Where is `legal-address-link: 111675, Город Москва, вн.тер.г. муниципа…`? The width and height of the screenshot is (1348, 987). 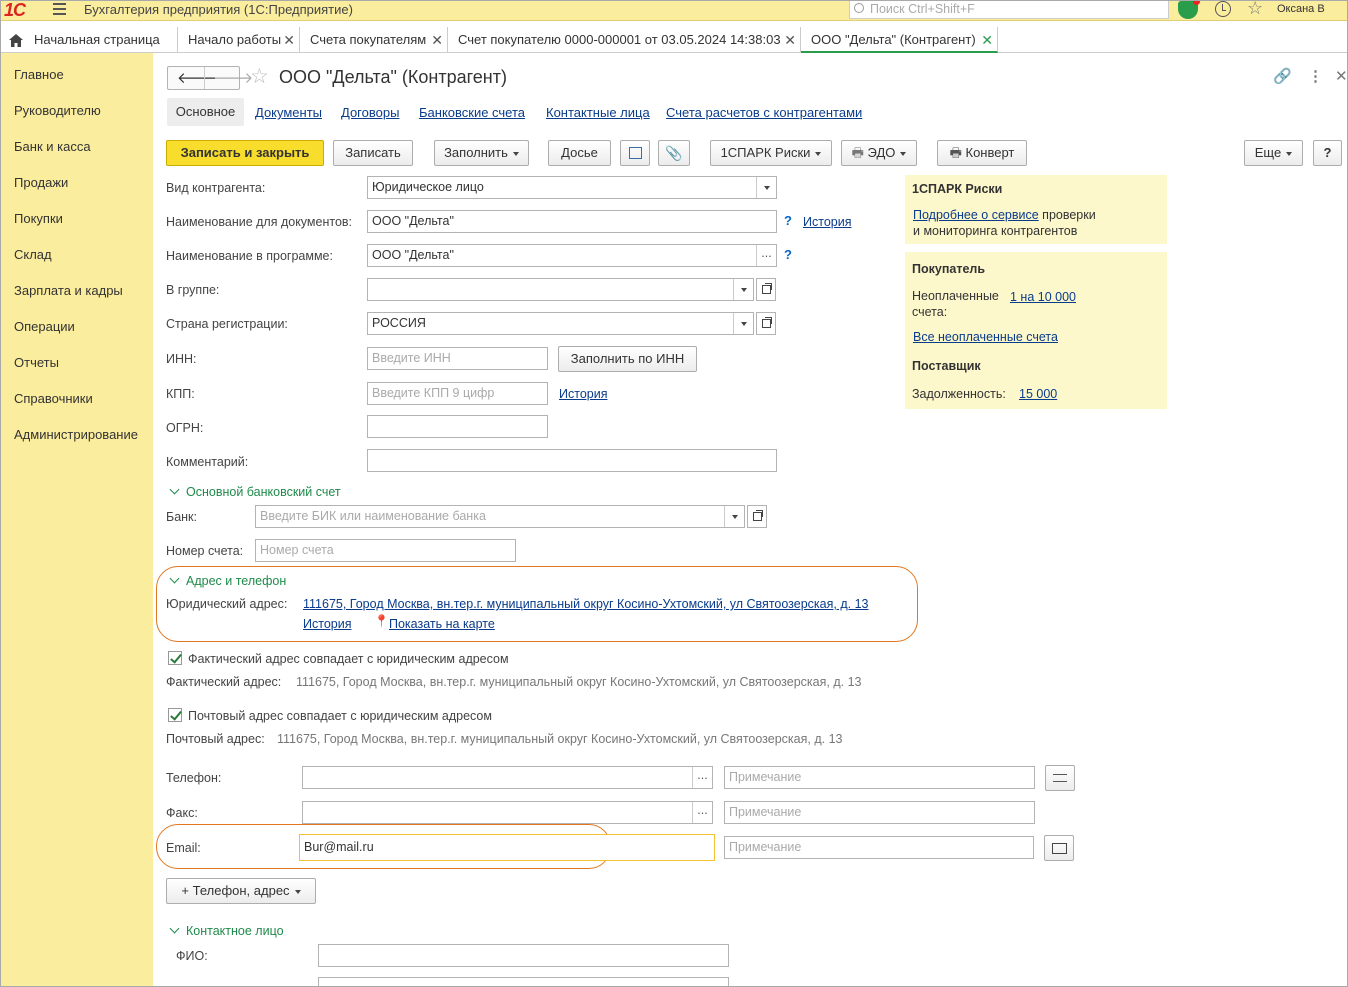
legal-address-link: 111675, Город Москва, вн.тер.г. муниципа… is located at coordinates (585, 604).